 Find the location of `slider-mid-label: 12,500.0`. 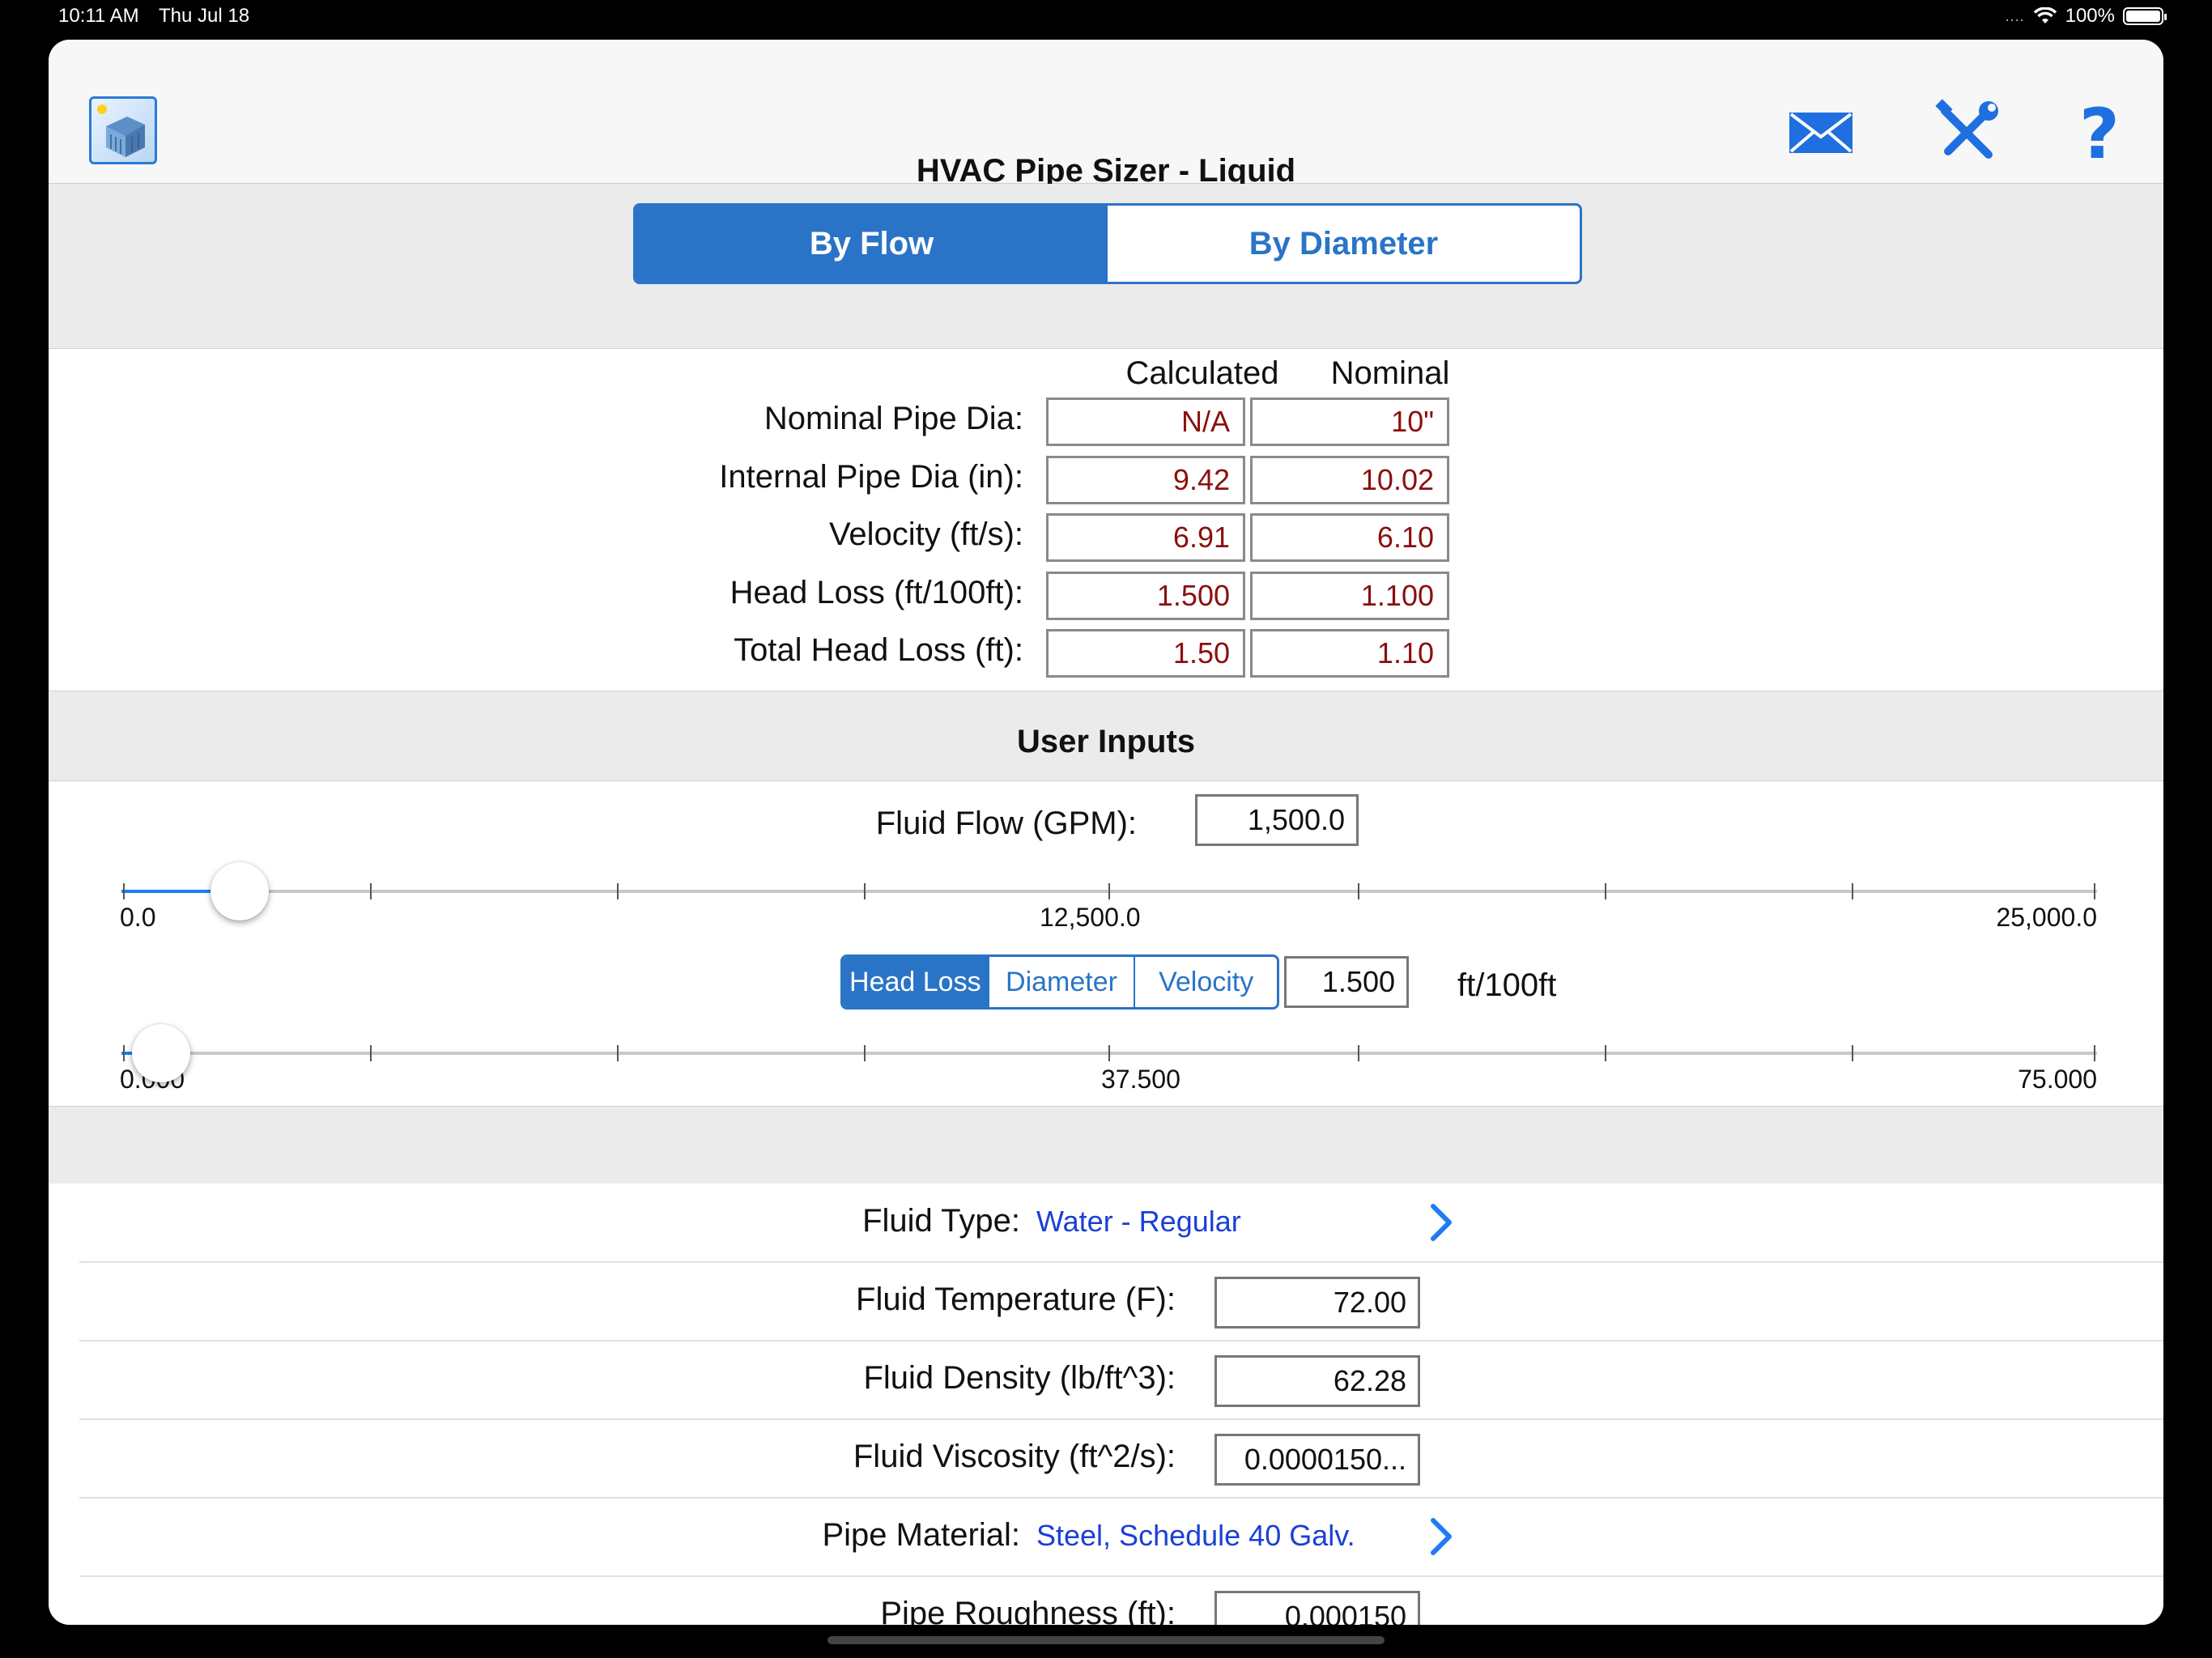

slider-mid-label: 12,500.0 is located at coordinates (1090, 917).